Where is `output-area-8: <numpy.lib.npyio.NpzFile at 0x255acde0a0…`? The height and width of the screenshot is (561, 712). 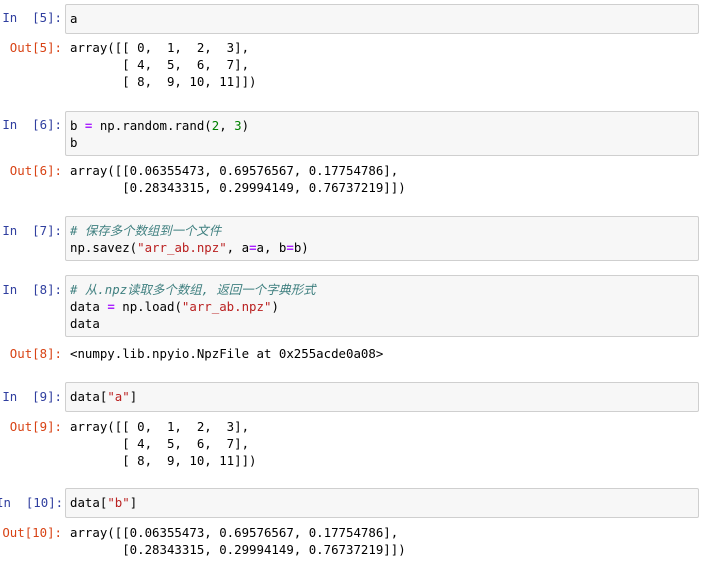 output-area-8: <numpy.lib.npyio.NpzFile at 0x255acde0a0… is located at coordinates (385, 353).